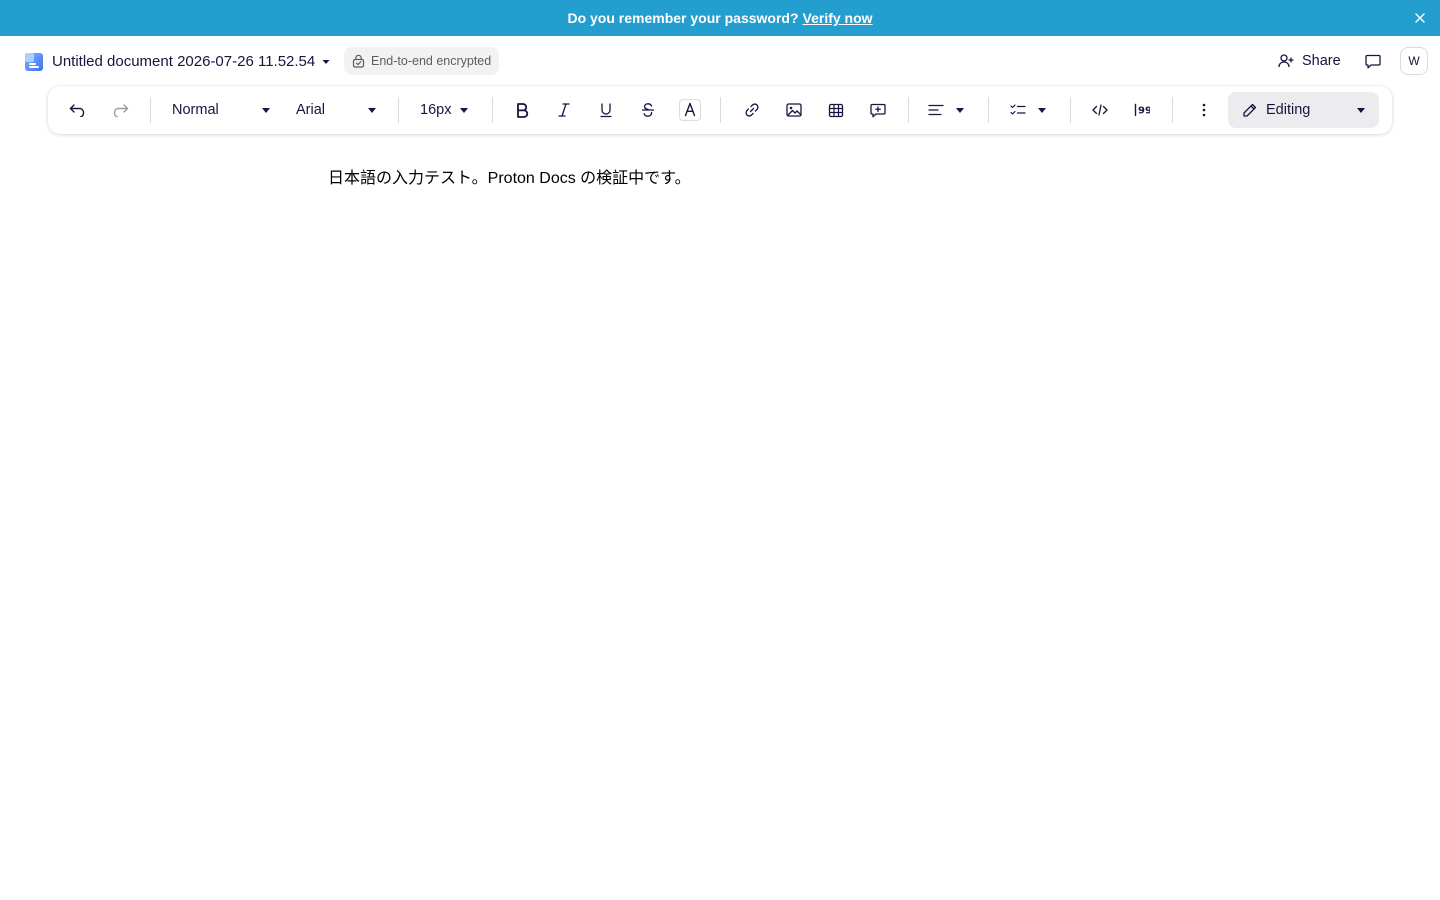 This screenshot has height=900, width=1440. I want to click on redo-icon, so click(120, 110).